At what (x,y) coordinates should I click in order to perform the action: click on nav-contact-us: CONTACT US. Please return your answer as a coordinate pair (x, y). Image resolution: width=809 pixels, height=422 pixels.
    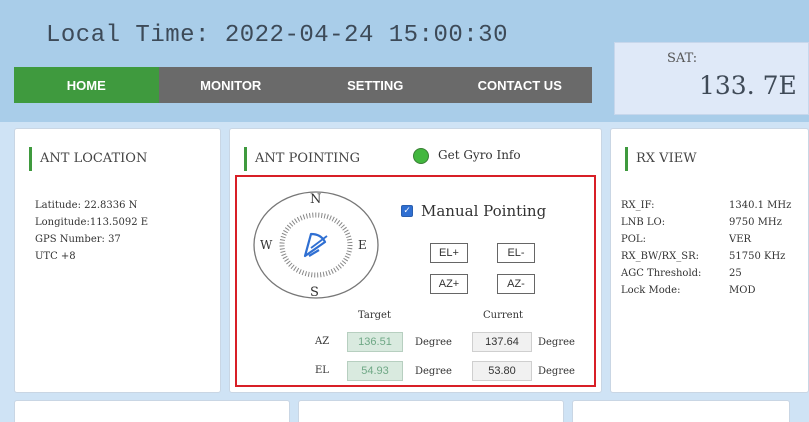
    Looking at the image, I should click on (519, 85).